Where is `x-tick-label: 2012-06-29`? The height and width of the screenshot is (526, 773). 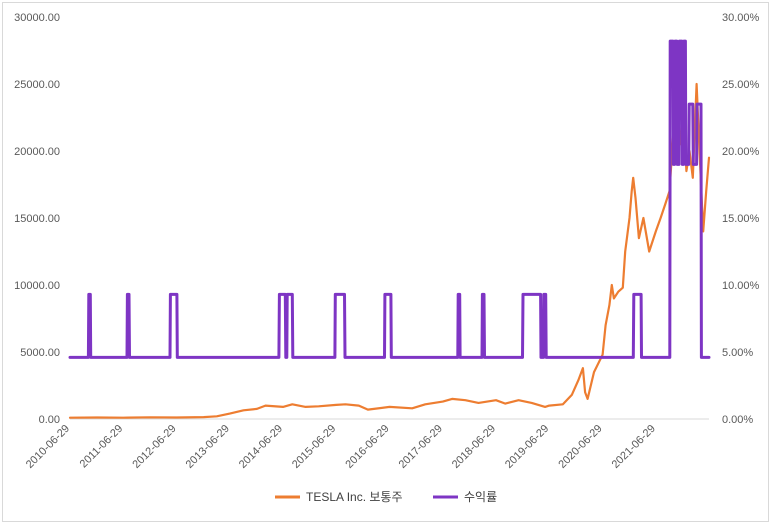 x-tick-label: 2012-06-29 is located at coordinates (154, 447).